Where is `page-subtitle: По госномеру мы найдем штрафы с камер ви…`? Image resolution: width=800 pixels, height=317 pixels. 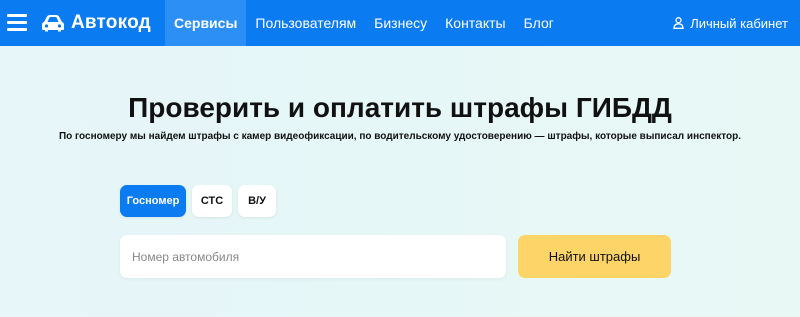
page-subtitle: По госномеру мы найдем штрафы с камер ви… is located at coordinates (400, 136).